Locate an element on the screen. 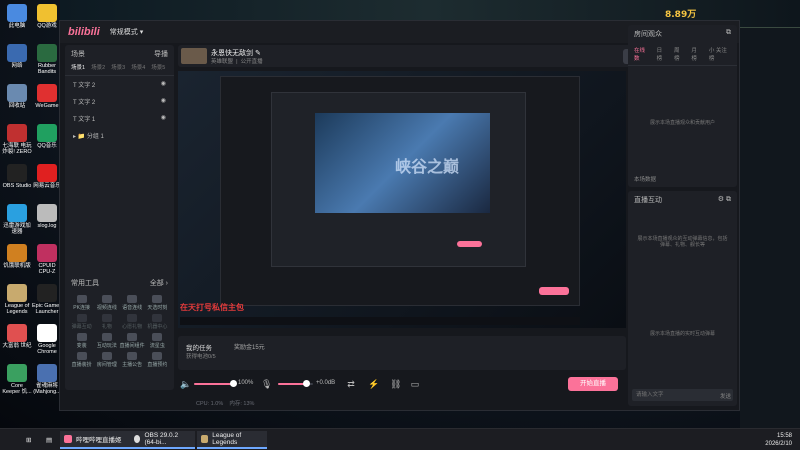  room-popout-icon: ⧉ is located at coordinates (728, 34).